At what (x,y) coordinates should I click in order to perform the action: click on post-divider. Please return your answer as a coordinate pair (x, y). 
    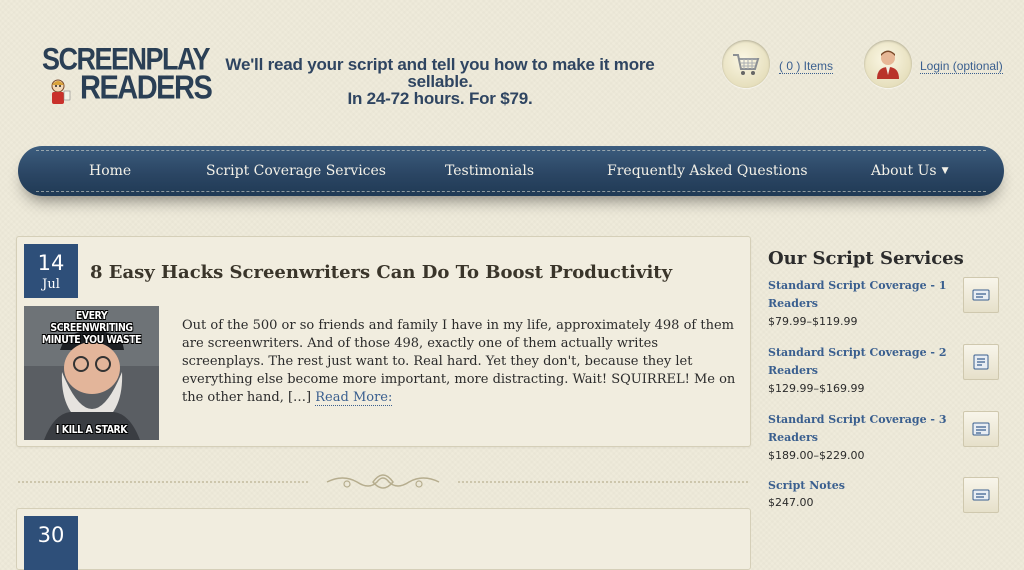
    Looking at the image, I should click on (383, 482).